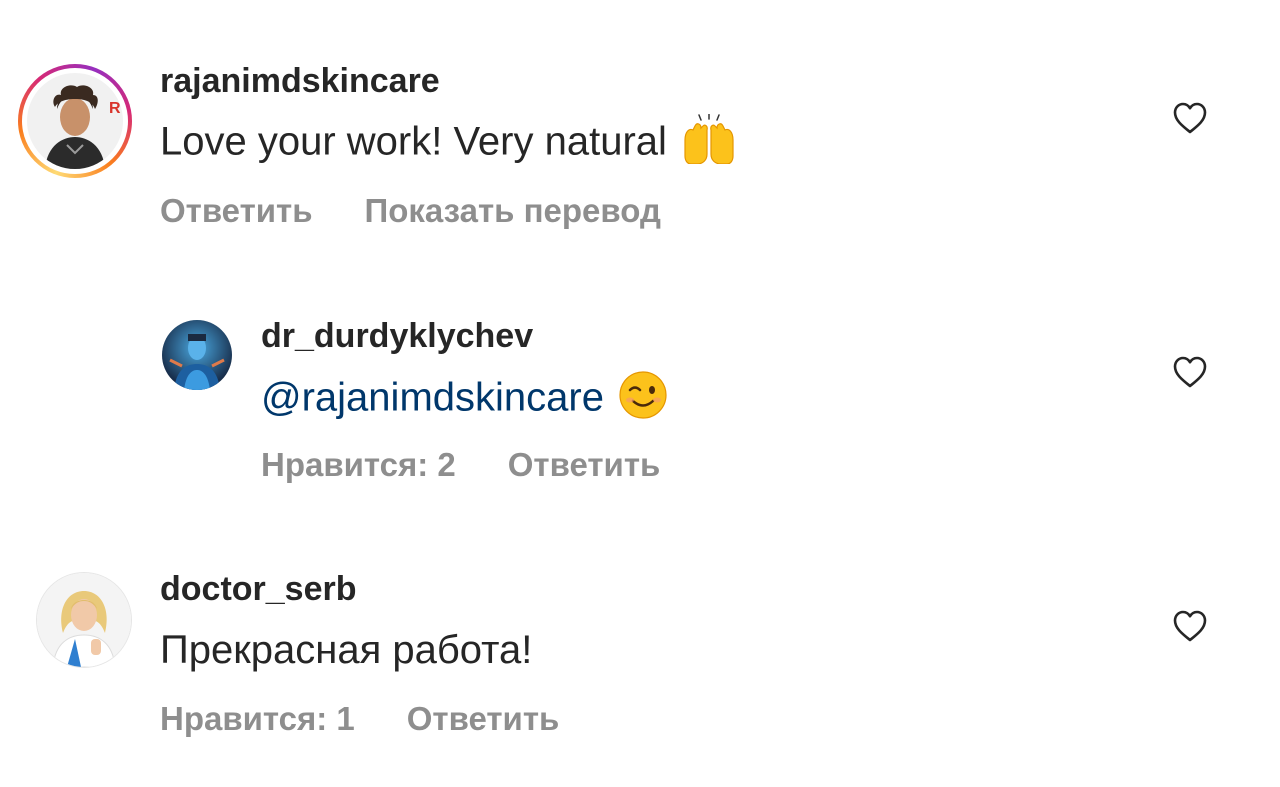 This screenshot has width=1280, height=787. I want to click on comment-username: rajanimdskincare, so click(300, 81).